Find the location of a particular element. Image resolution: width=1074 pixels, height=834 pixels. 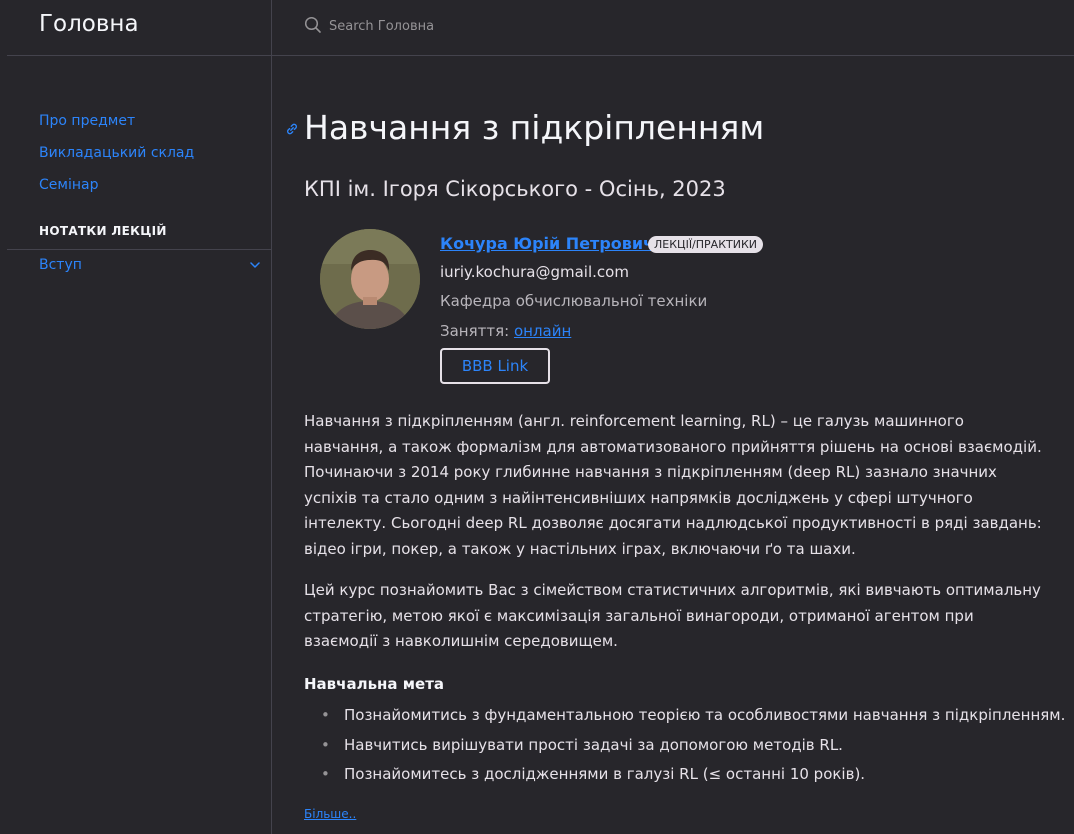

instructor-department: Кафедра обчислювальної техніки is located at coordinates (574, 301).